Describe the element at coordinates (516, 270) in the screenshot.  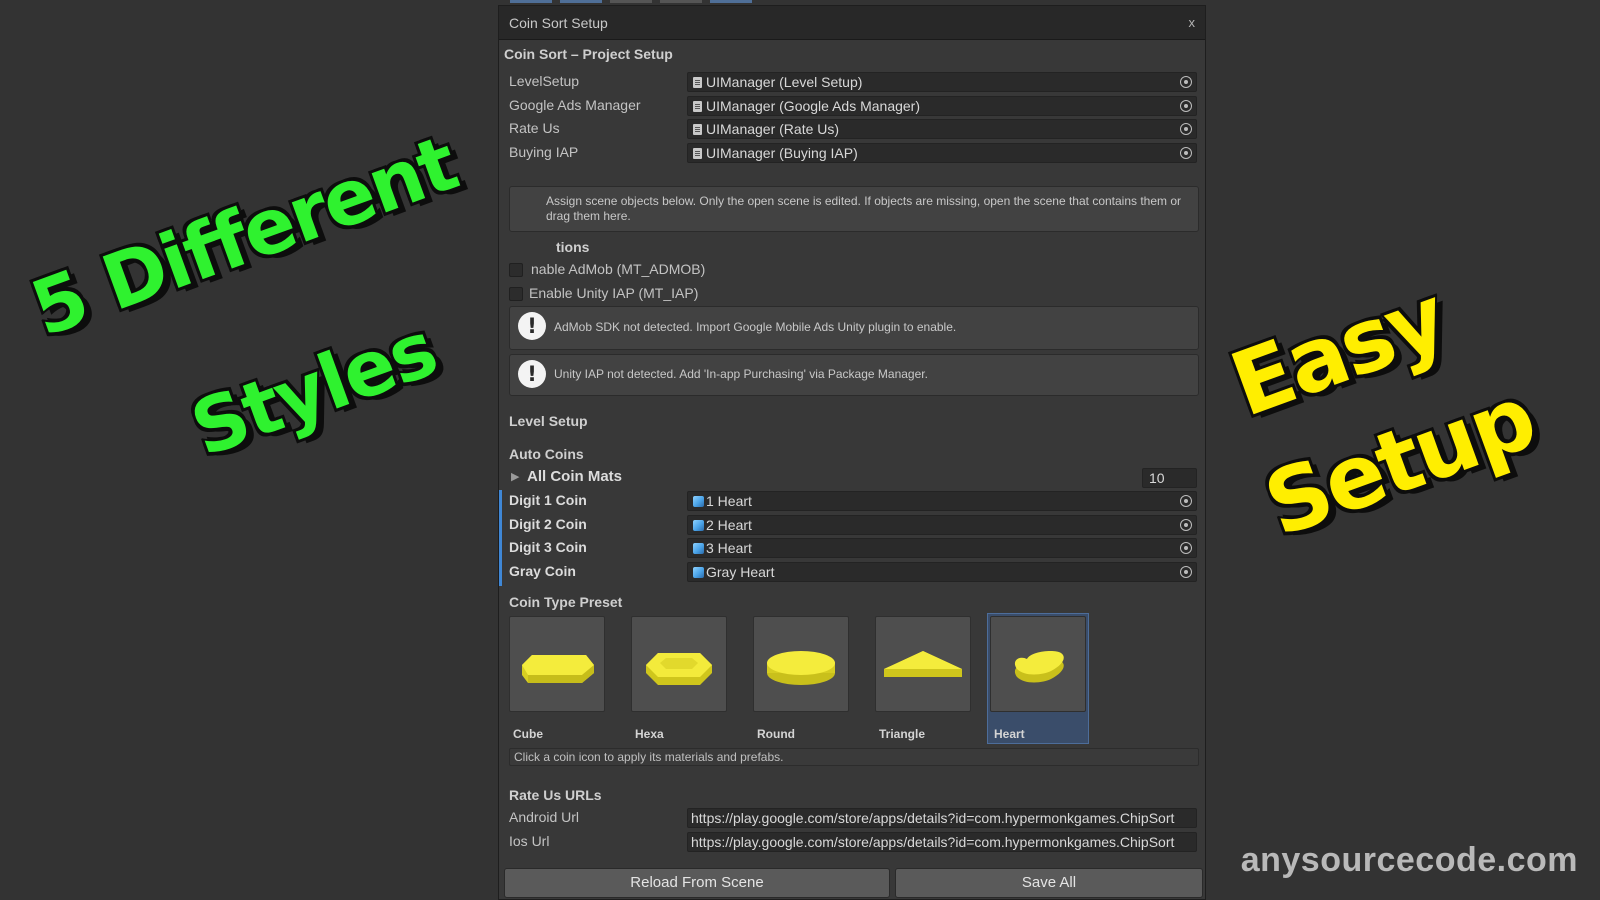
I see `enable-admob-checkbox` at that location.